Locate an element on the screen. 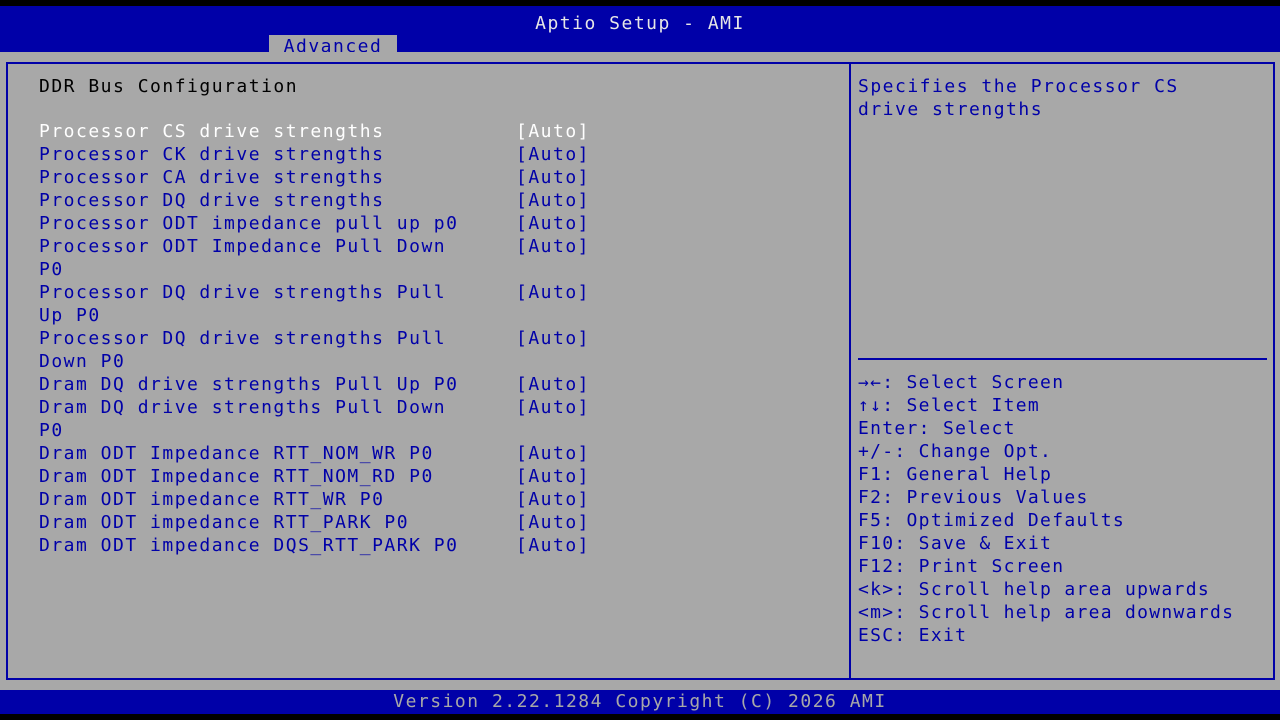 This screenshot has width=1280, height=720. setting-label: Dram DQ drive strengths Pull Up P0 is located at coordinates (249, 384).